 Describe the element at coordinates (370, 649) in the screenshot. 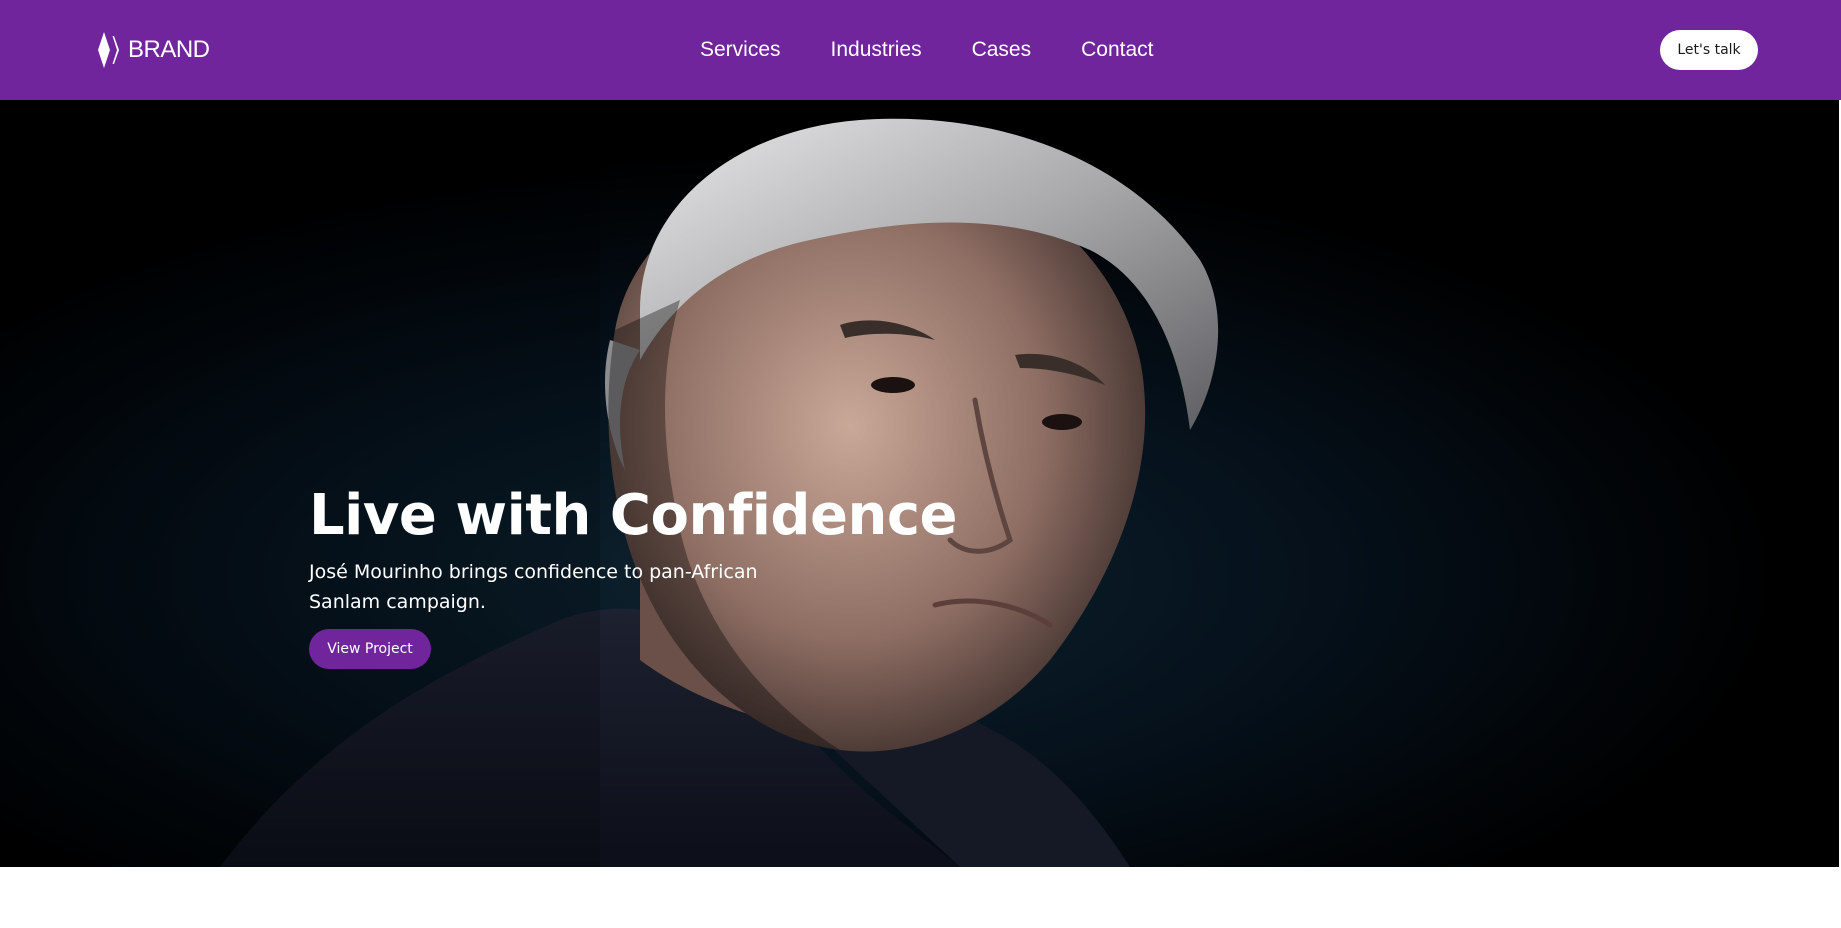

I see `view-project-button: View Project` at that location.